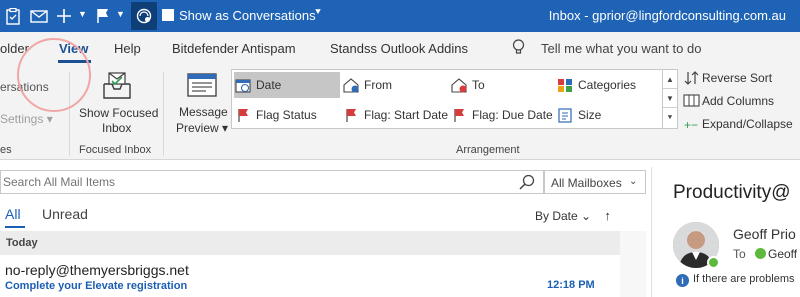 This screenshot has width=800, height=297. What do you see at coordinates (607, 85) in the screenshot?
I see `arrange-categories-label: Categories` at bounding box center [607, 85].